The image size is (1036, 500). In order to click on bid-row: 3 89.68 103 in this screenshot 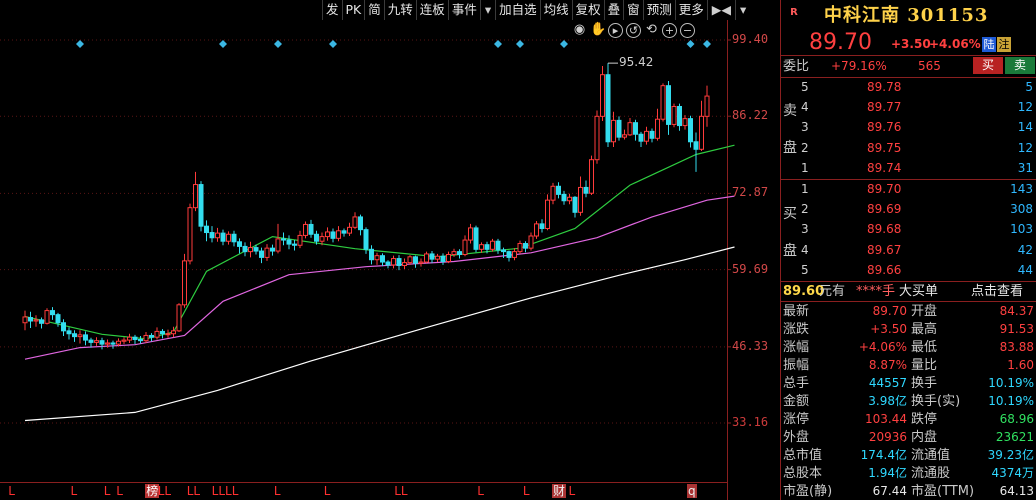, I will do `click(908, 229)`.